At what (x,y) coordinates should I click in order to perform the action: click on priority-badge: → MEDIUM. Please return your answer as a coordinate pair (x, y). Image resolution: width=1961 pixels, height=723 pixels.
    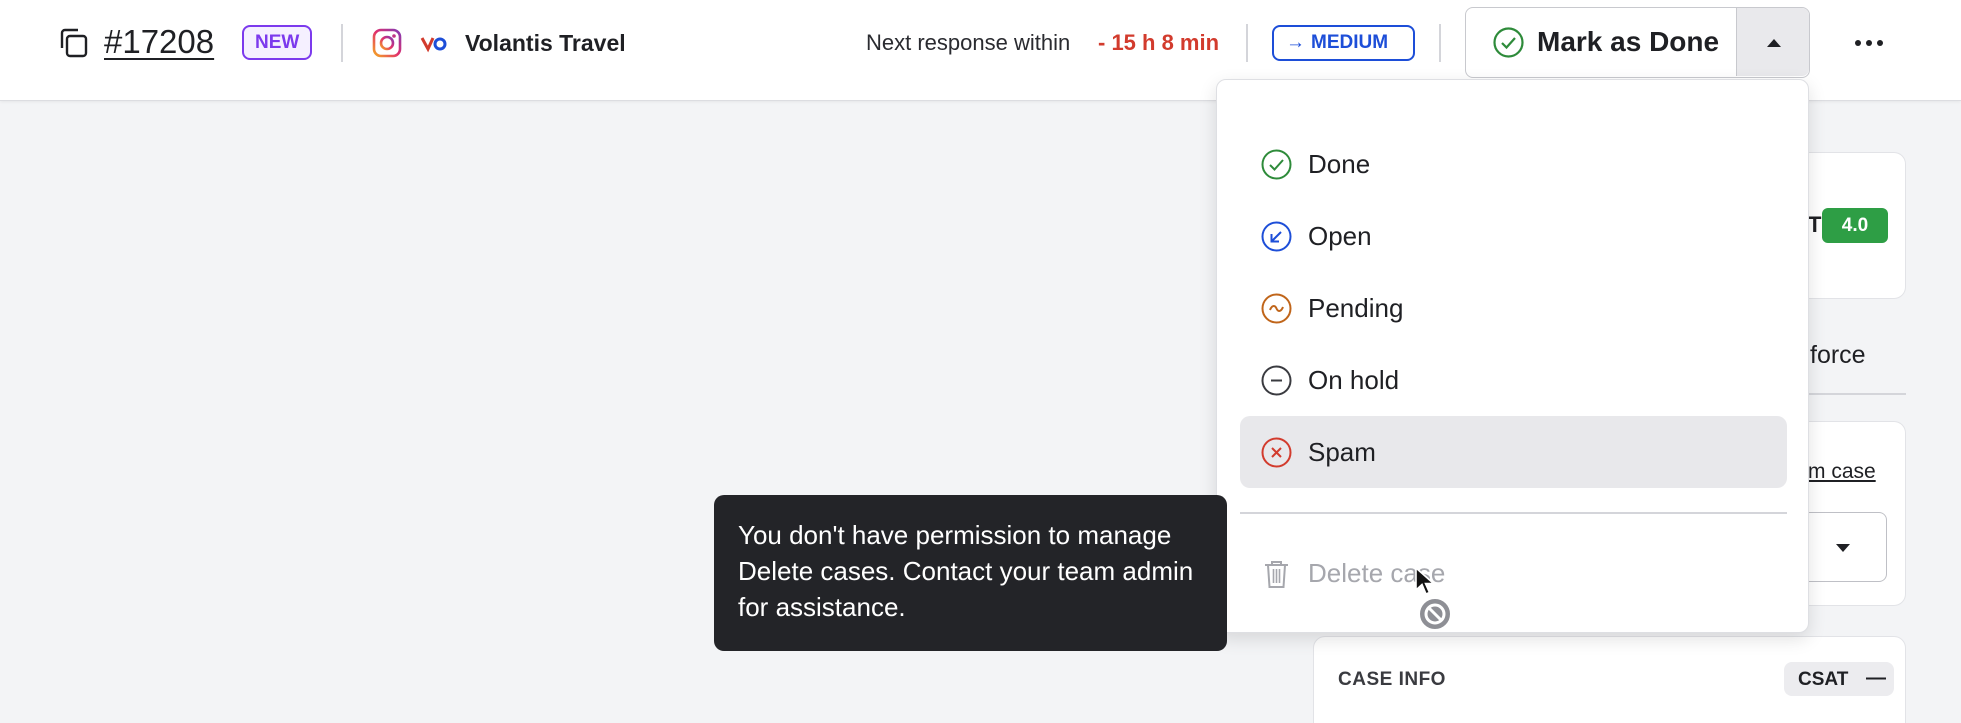
    Looking at the image, I should click on (1343, 43).